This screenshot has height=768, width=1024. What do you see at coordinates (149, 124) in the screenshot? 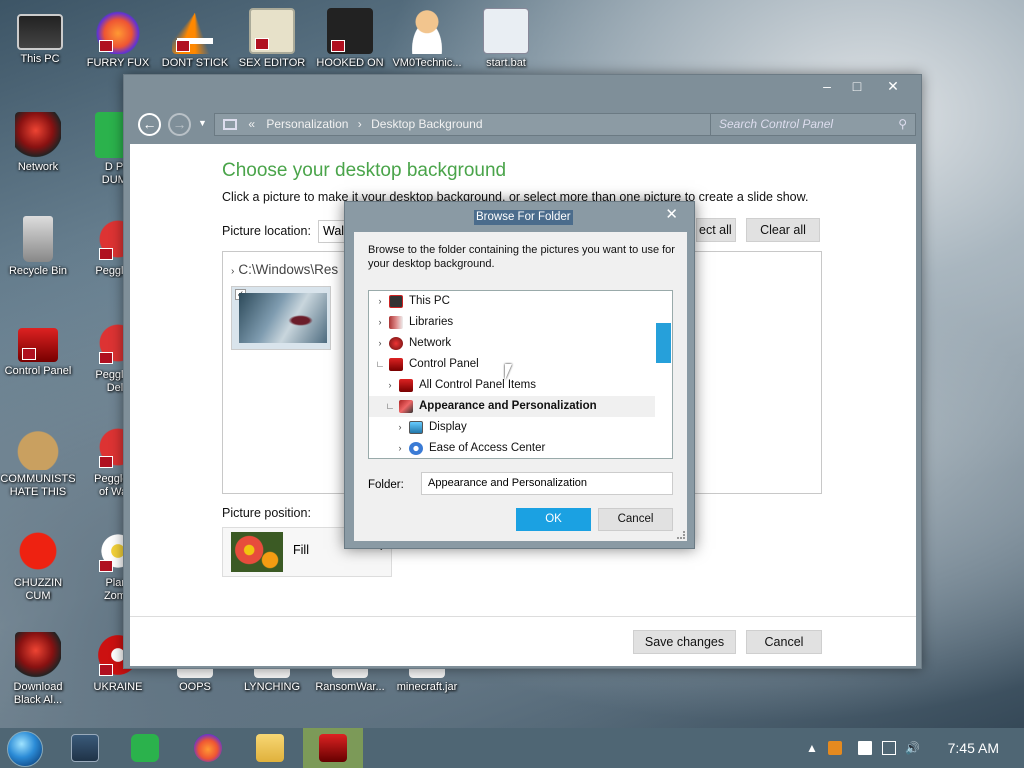
I see `back-button: ←` at bounding box center [149, 124].